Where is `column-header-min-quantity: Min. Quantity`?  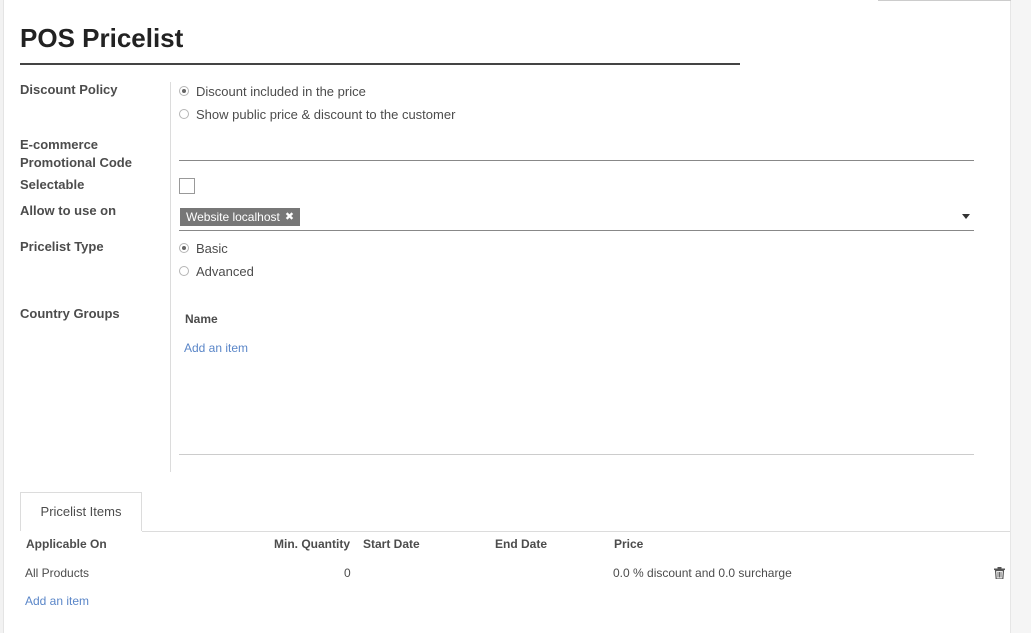
column-header-min-quantity: Min. Quantity is located at coordinates (312, 544).